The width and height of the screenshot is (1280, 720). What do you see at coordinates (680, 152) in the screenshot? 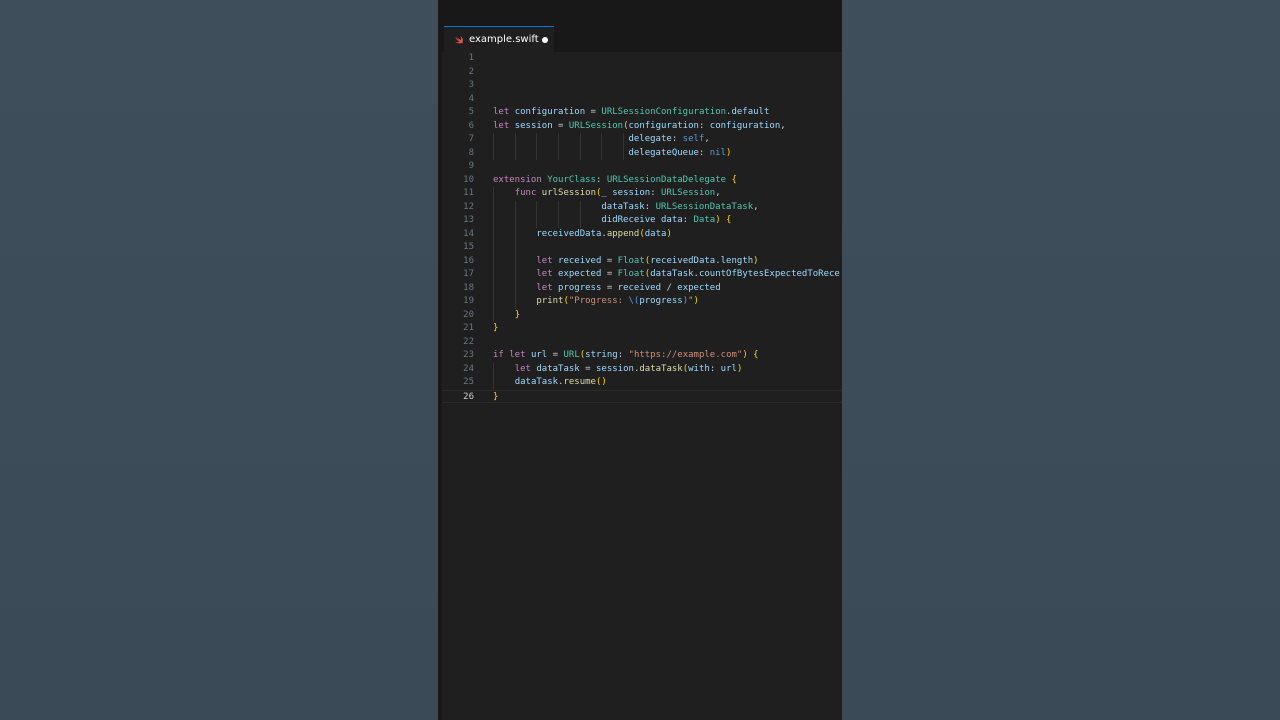
I see `code-text: delegateQueue: nil)` at bounding box center [680, 152].